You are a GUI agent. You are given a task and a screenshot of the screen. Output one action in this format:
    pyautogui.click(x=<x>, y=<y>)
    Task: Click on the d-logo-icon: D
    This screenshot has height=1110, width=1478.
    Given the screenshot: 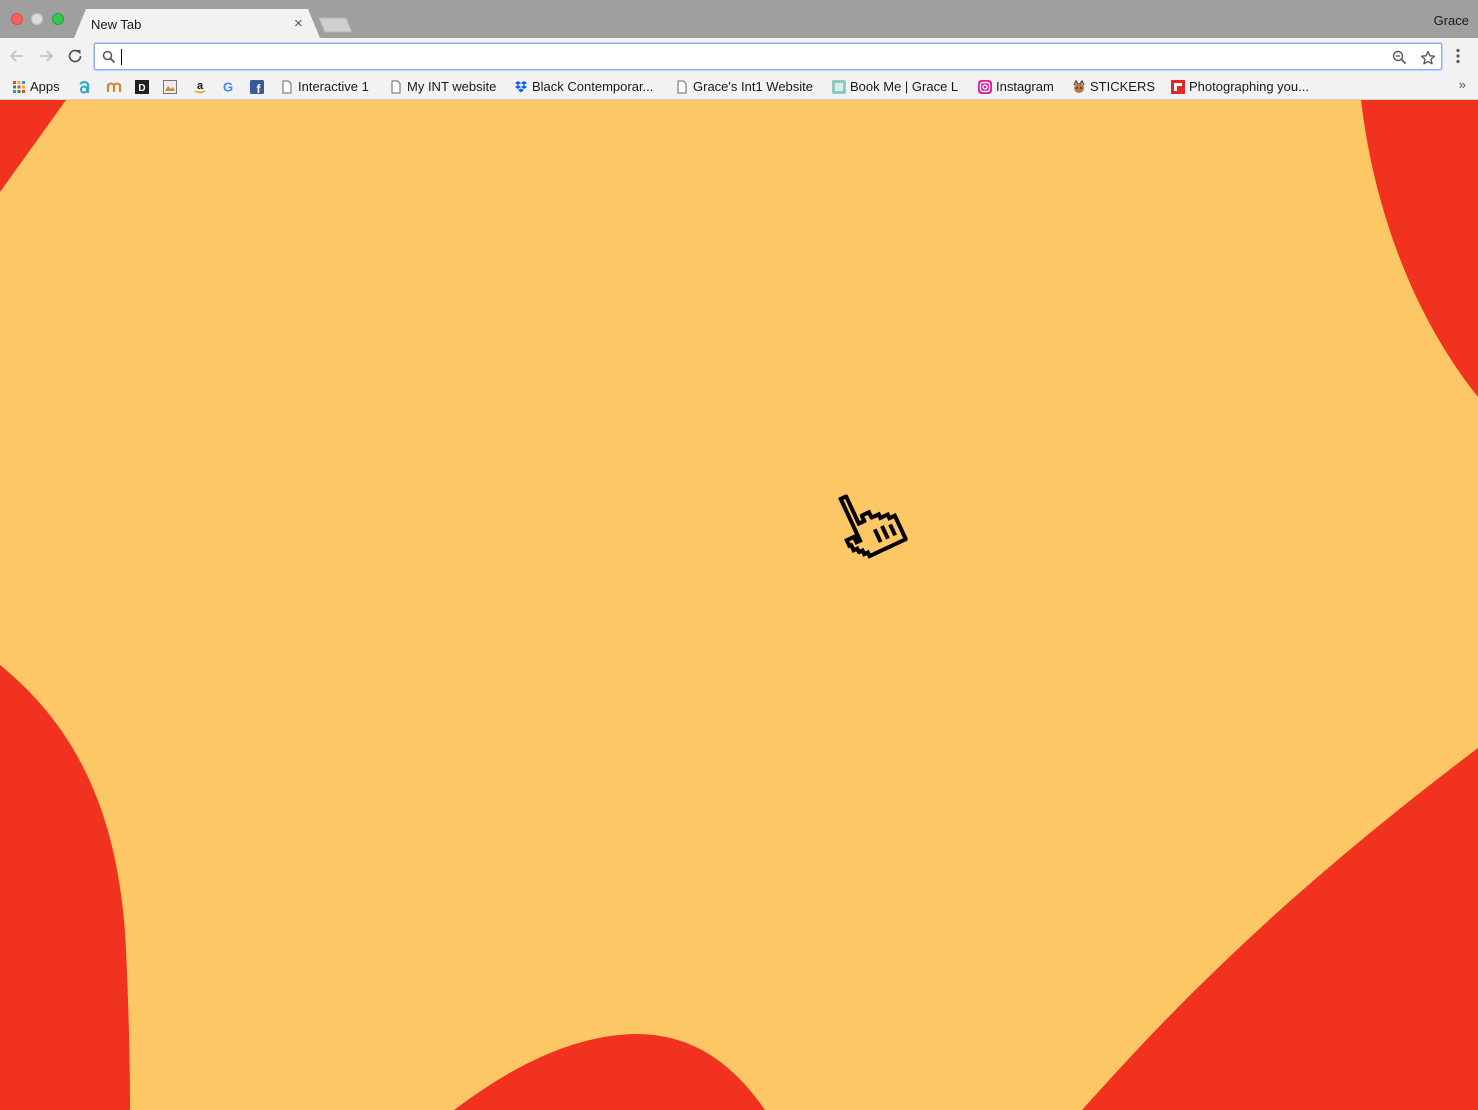 What is the action you would take?
    pyautogui.click(x=142, y=86)
    